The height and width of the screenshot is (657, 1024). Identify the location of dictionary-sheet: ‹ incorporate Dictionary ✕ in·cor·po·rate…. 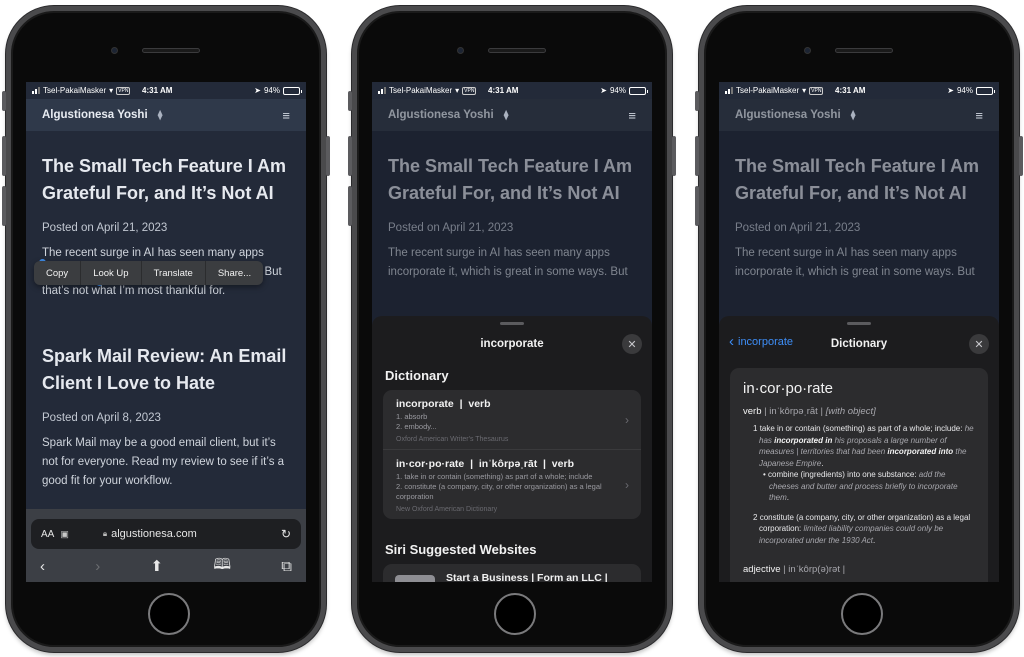
(859, 449).